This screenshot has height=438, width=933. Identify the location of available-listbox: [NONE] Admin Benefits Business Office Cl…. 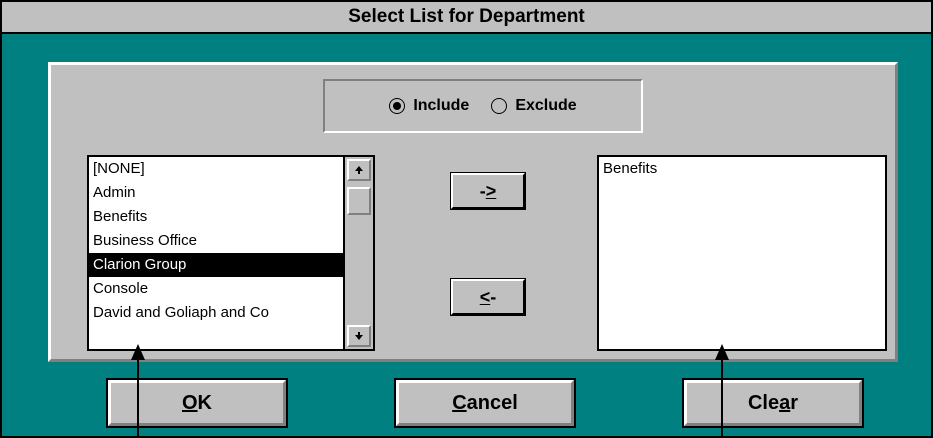
(231, 253).